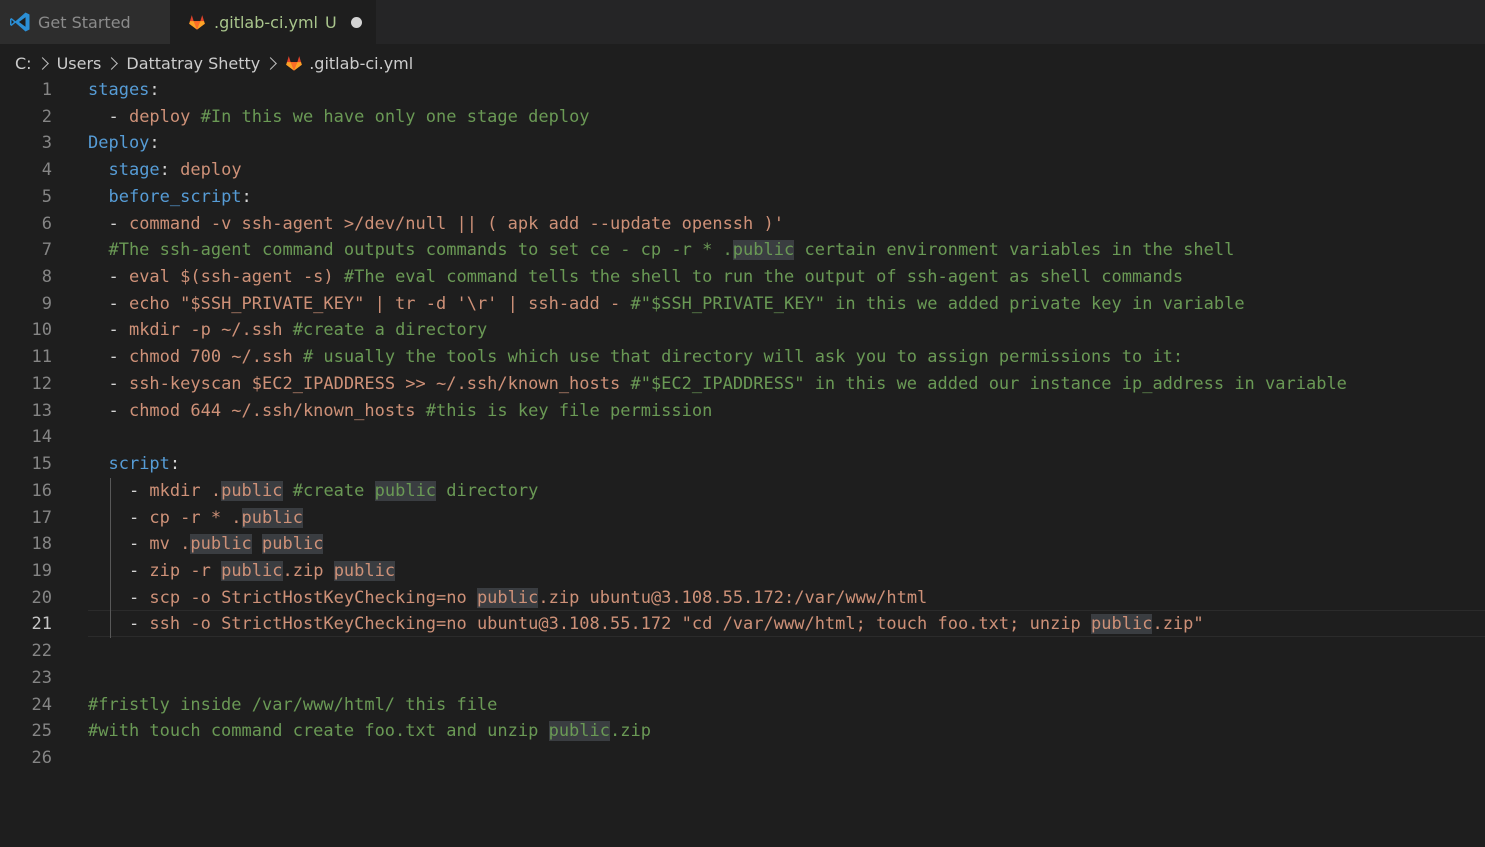 The width and height of the screenshot is (1485, 847). Describe the element at coordinates (742, 22) in the screenshot. I see `editor-tab-bar: Get Started .gitlab-ci.yml U` at that location.